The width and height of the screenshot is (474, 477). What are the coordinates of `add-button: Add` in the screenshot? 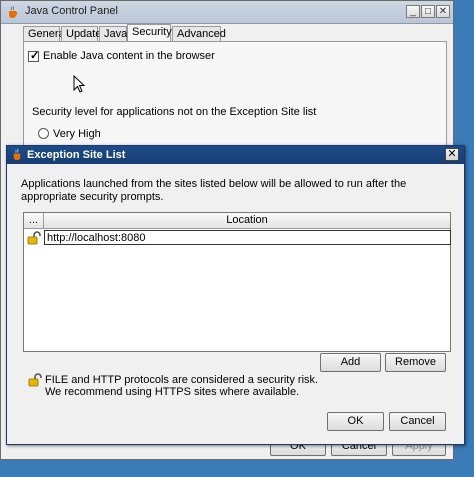 It's located at (350, 362).